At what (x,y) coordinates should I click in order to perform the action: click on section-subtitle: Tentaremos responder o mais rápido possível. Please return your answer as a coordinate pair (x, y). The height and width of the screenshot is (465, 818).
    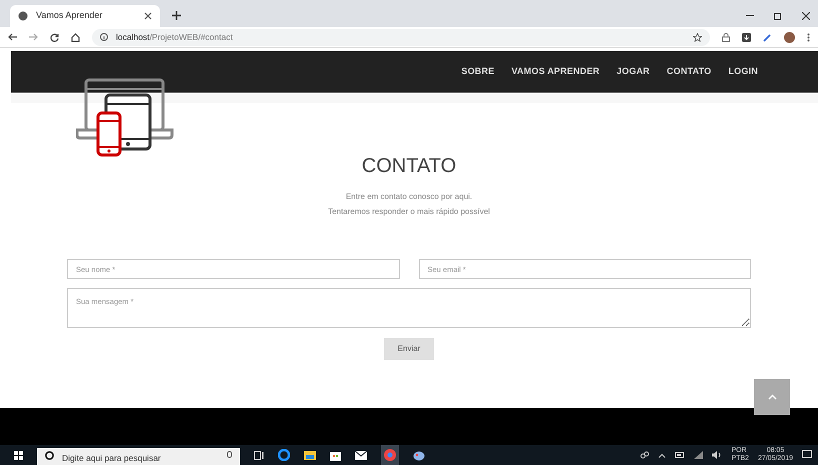
    Looking at the image, I should click on (409, 211).